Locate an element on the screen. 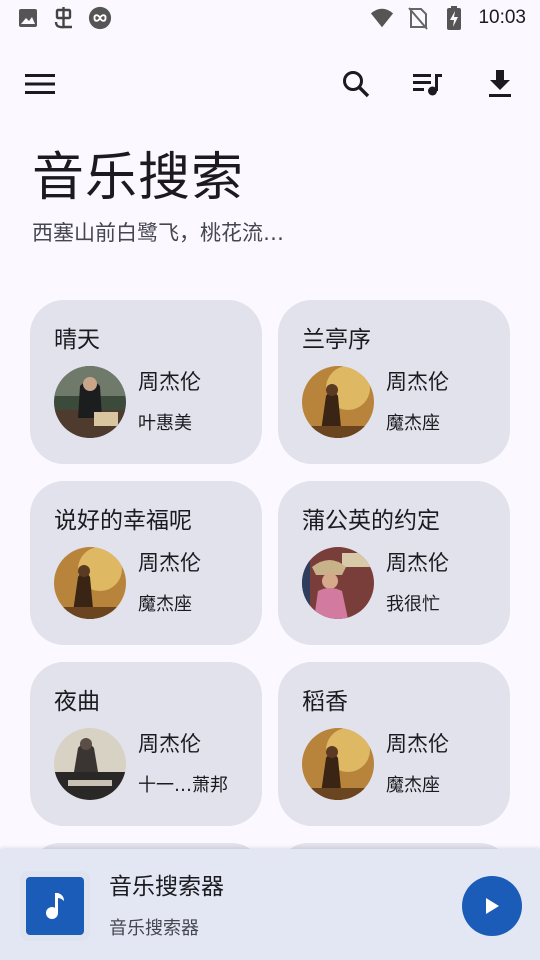  top-app-bar is located at coordinates (270, 84).